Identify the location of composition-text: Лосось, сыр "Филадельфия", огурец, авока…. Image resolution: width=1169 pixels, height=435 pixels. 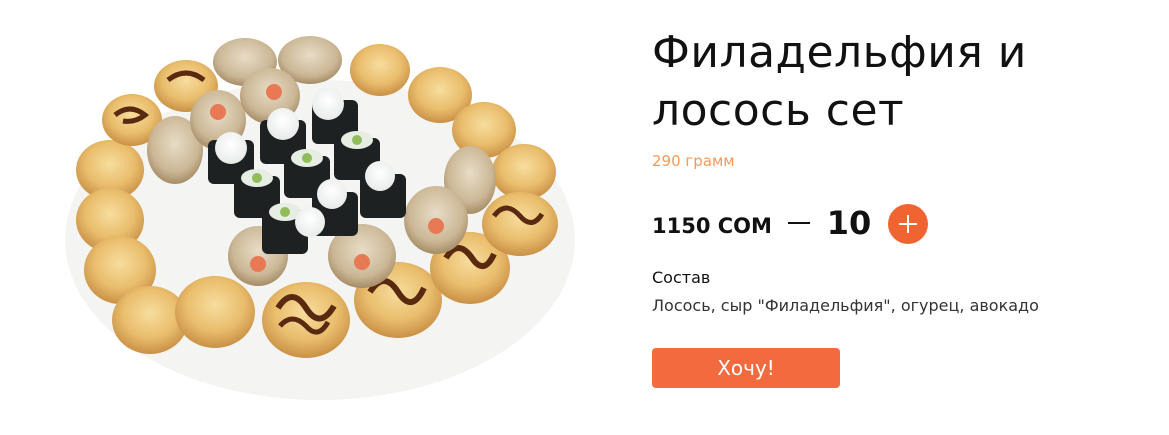
(845, 305).